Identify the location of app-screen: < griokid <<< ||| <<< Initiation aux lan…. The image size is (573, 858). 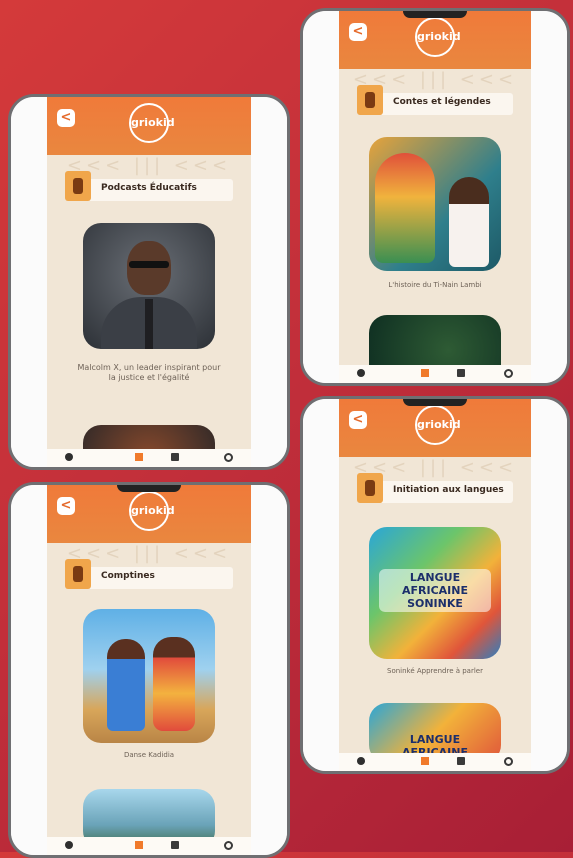
(435, 585).